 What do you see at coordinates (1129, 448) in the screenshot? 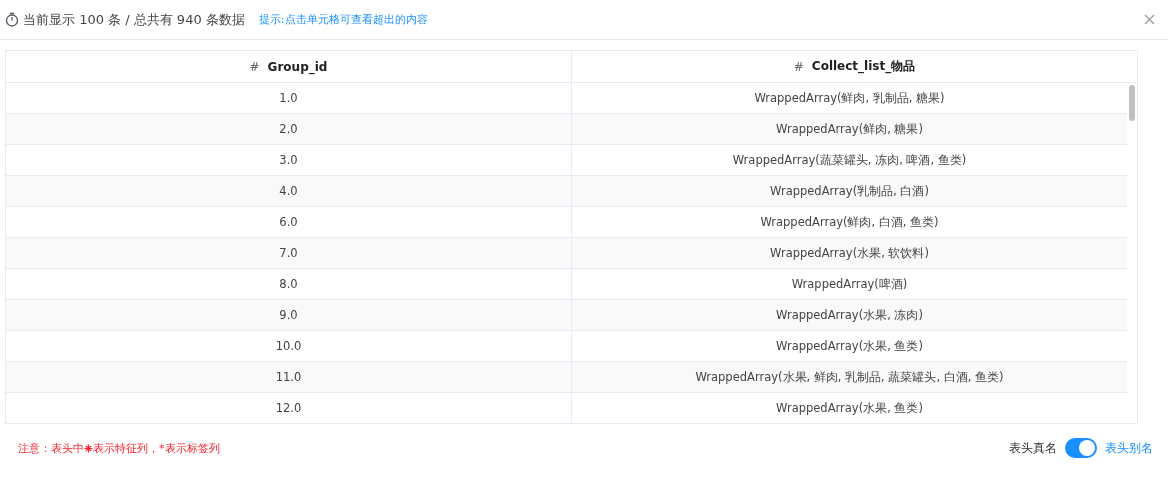
I see `switch-label: 表头别名` at bounding box center [1129, 448].